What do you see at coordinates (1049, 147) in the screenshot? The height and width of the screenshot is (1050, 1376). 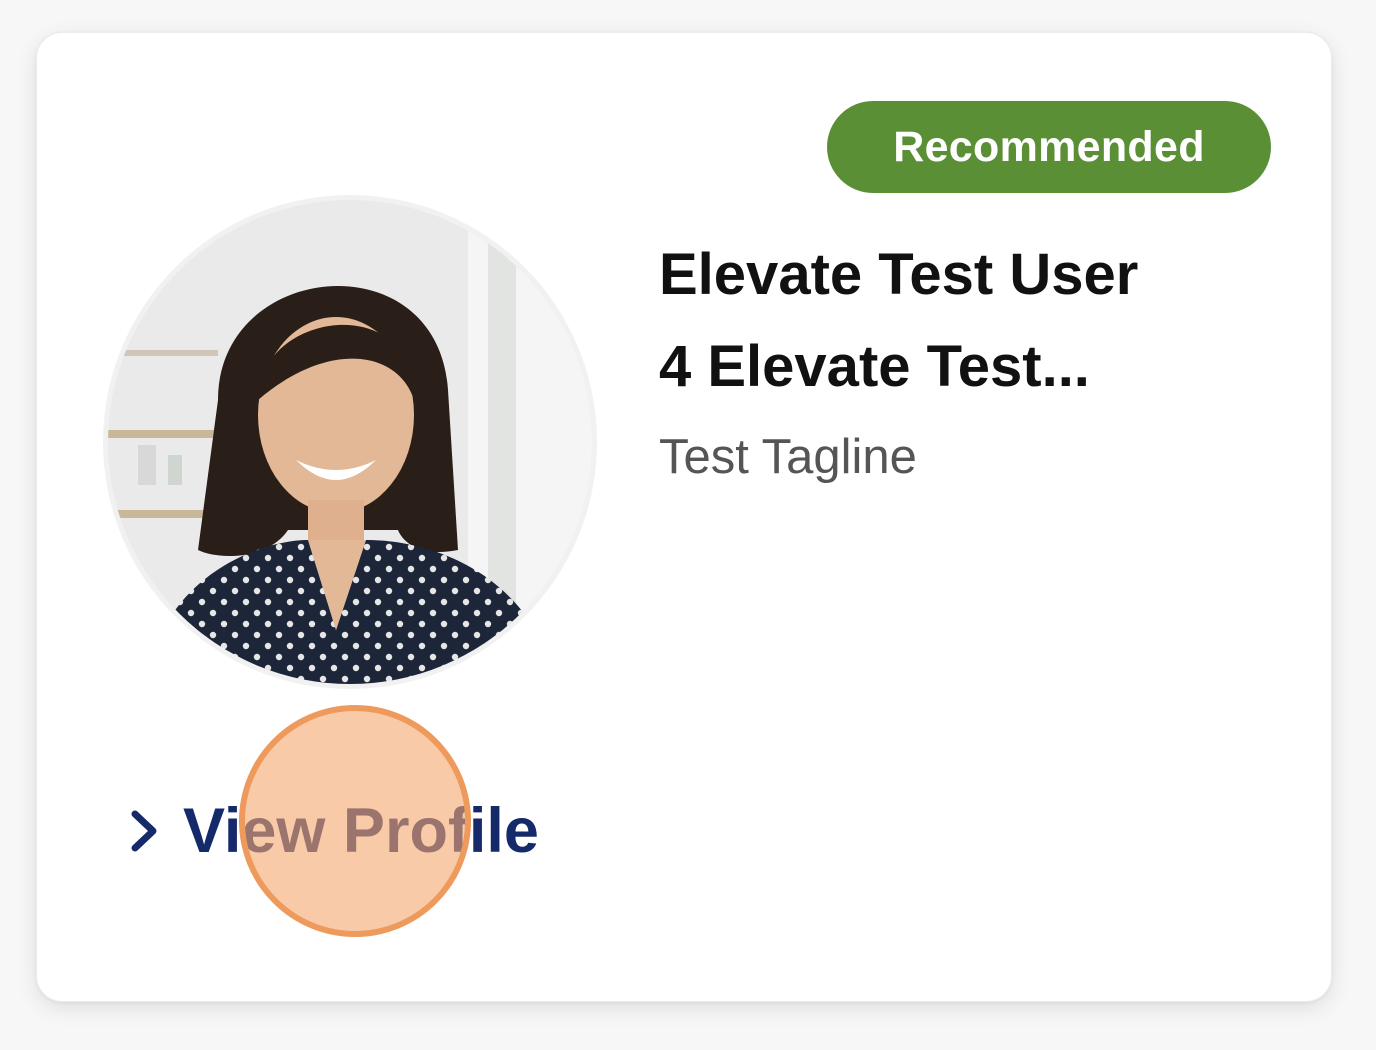 I see `recommended-badge: Recommended` at bounding box center [1049, 147].